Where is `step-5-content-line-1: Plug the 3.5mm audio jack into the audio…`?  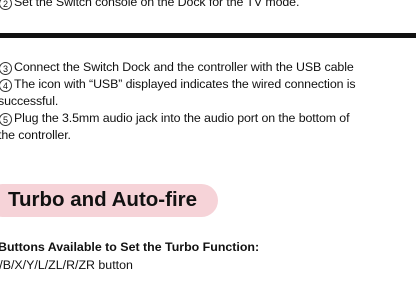 step-5-content-line-1: Plug the 3.5mm audio jack into the audio… is located at coordinates (182, 118).